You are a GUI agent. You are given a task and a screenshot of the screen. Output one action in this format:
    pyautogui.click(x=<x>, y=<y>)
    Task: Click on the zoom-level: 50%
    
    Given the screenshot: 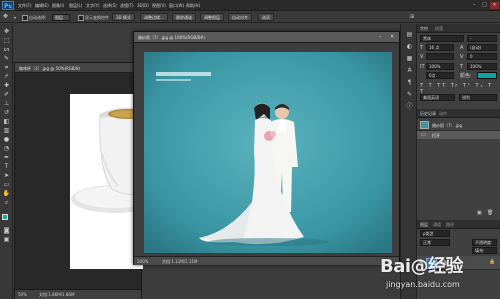 What is the action you would take?
    pyautogui.click(x=22, y=294)
    